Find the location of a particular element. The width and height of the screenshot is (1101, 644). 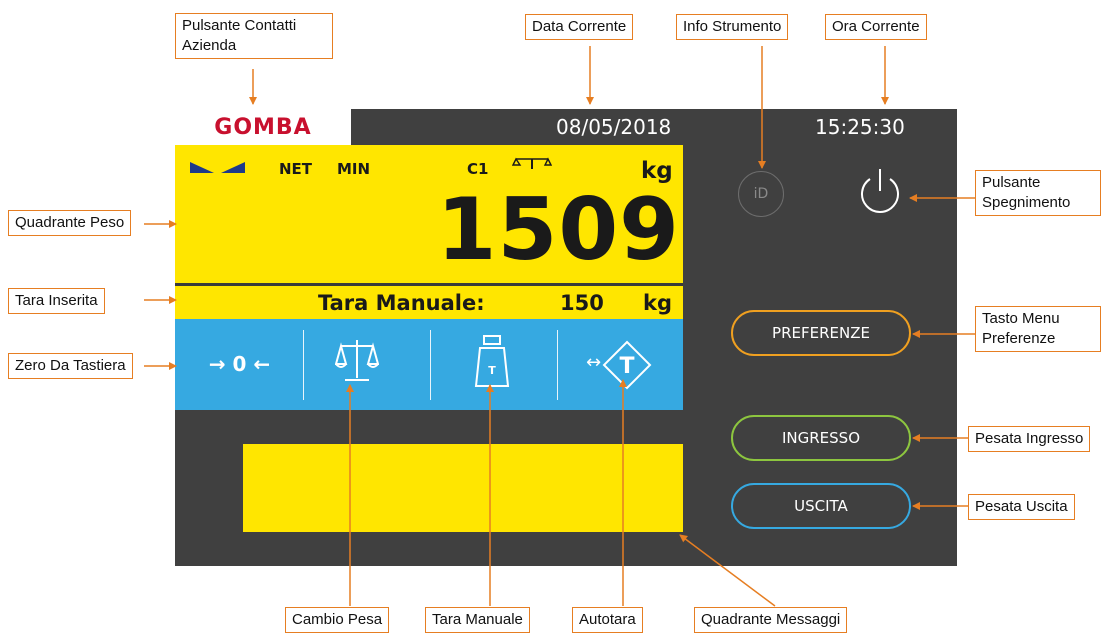

callout-autotare: Autotara is located at coordinates (607, 620).